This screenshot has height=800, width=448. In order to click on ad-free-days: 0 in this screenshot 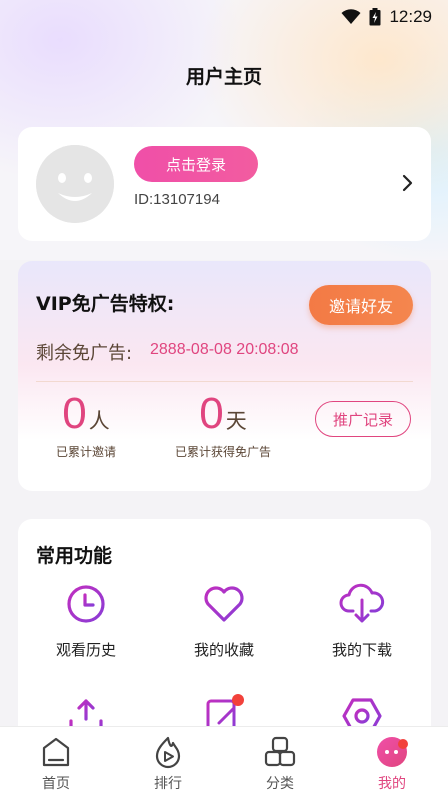, I will do `click(211, 413)`.